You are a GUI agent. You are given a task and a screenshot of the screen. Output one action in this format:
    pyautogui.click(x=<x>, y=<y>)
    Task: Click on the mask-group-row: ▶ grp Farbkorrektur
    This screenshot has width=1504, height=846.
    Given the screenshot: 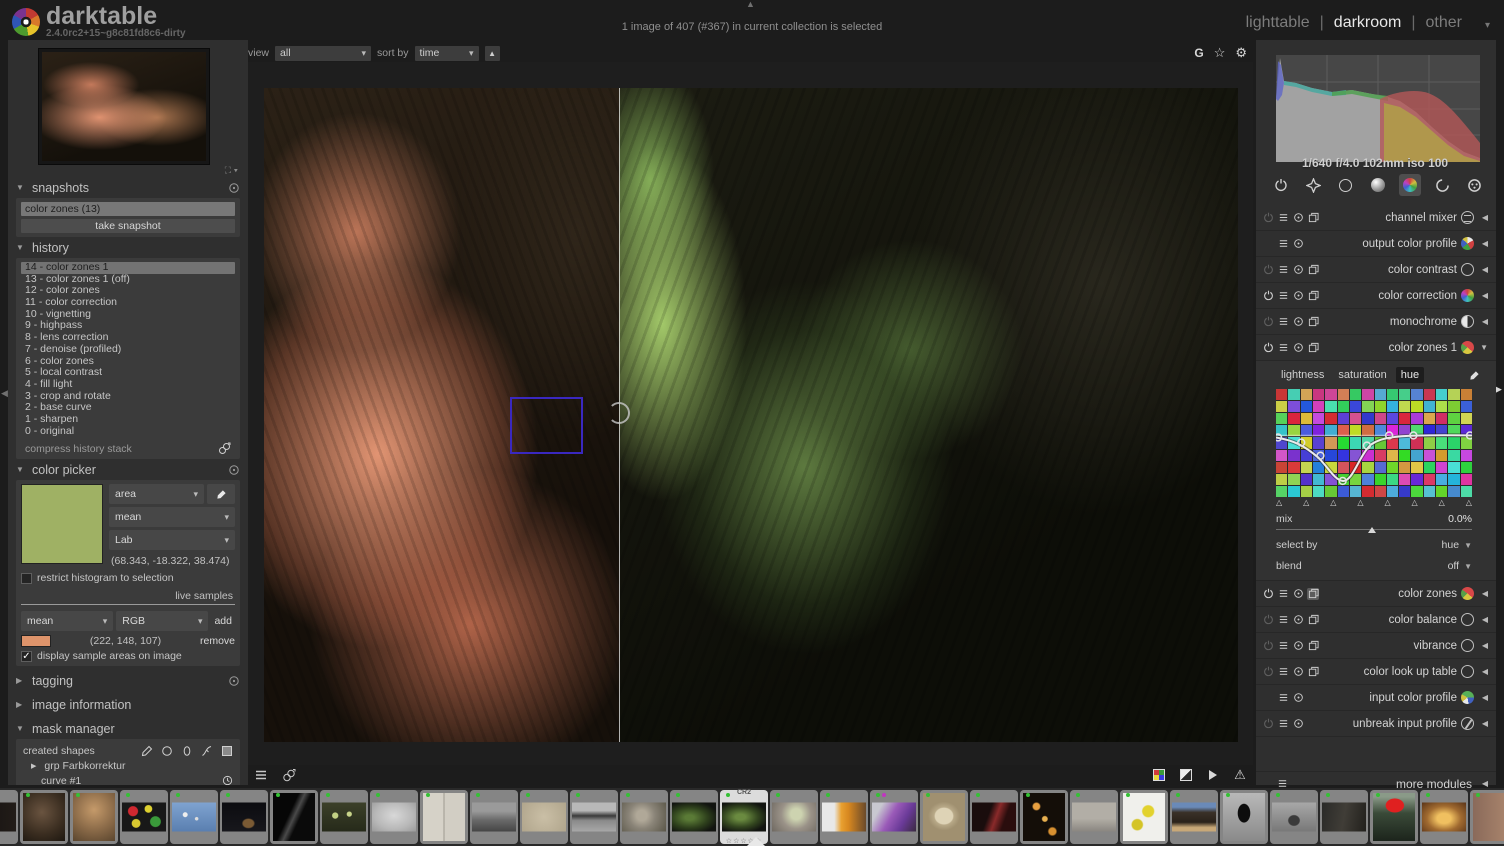 What is the action you would take?
    pyautogui.click(x=128, y=765)
    